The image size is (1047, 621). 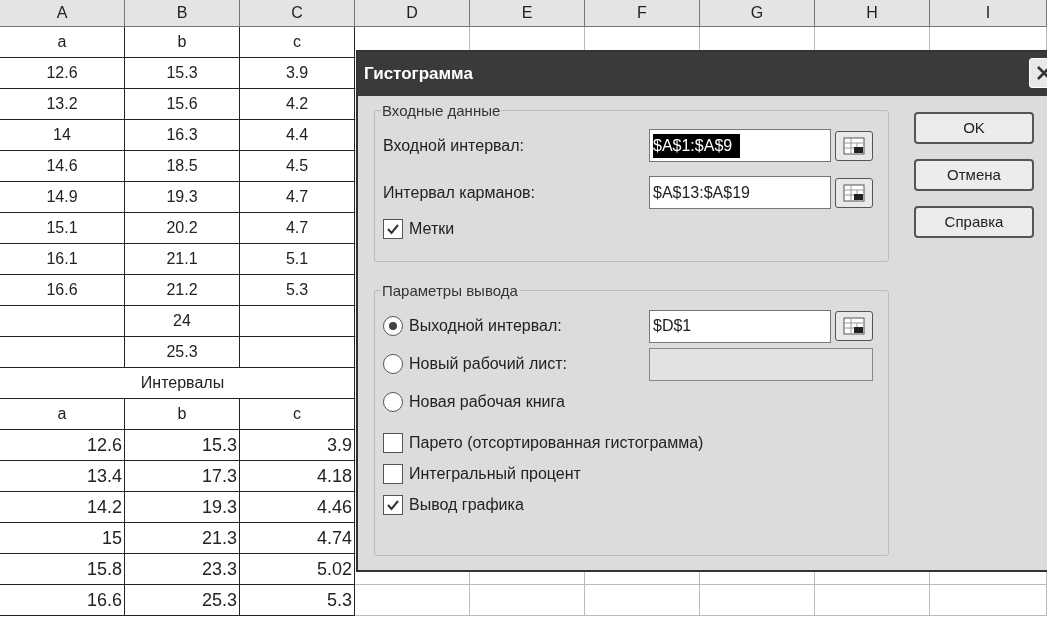 I want to click on table-cell: 16.3, so click(x=182, y=135).